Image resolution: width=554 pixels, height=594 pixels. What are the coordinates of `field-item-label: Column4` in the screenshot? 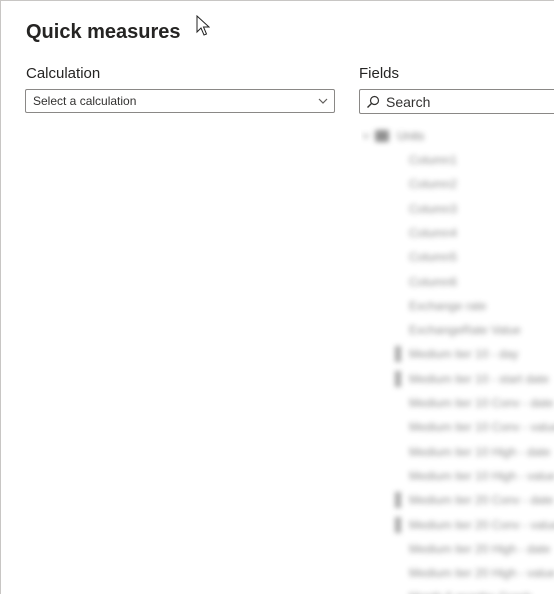 It's located at (433, 232).